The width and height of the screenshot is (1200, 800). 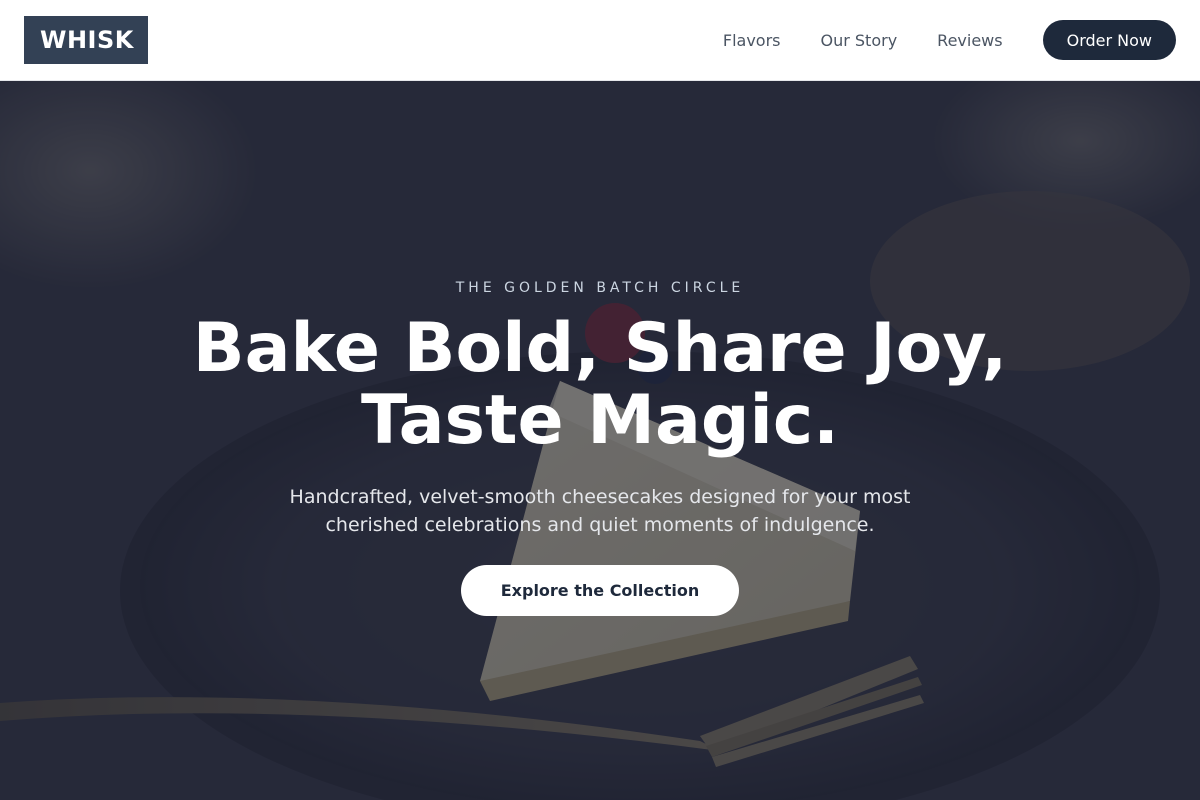 I want to click on hero-eyebrow: THE GOLDEN BATCH CIRCLE, so click(x=600, y=288).